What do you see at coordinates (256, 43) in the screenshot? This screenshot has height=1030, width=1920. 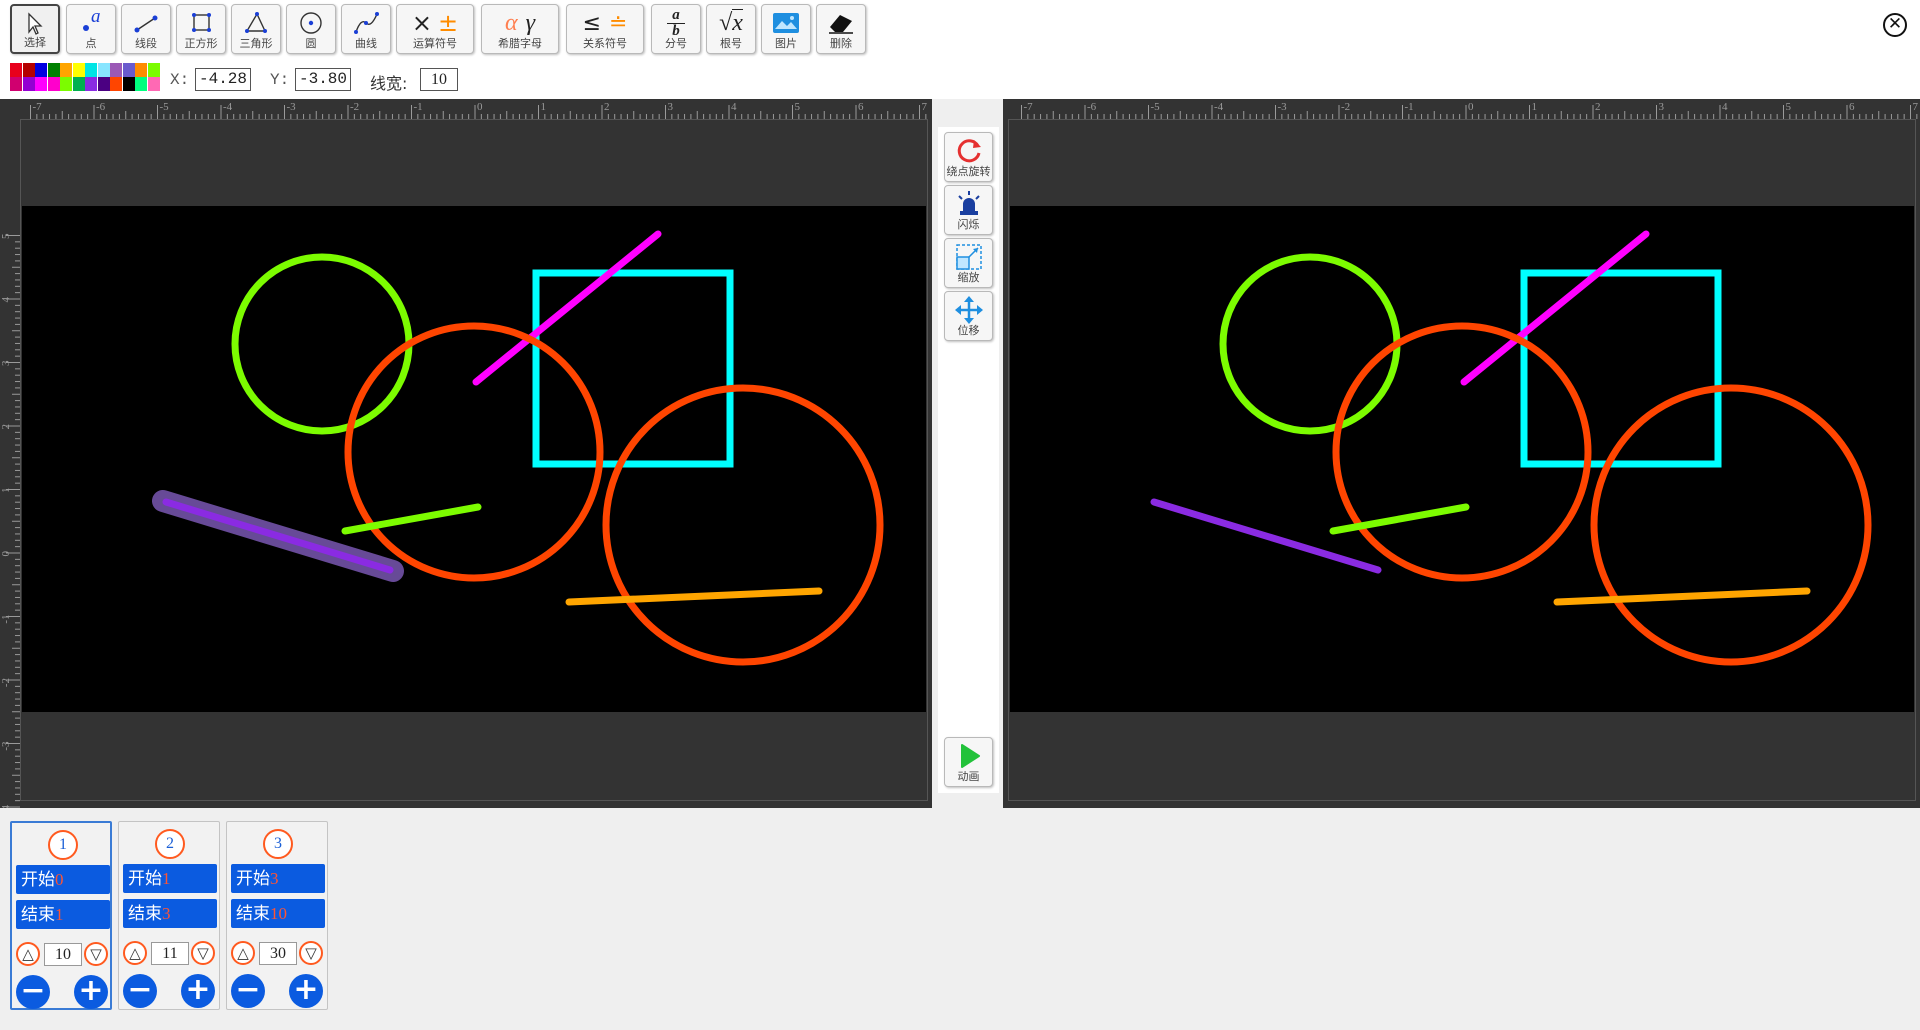 I see `triangle-tool-label: 三角形` at bounding box center [256, 43].